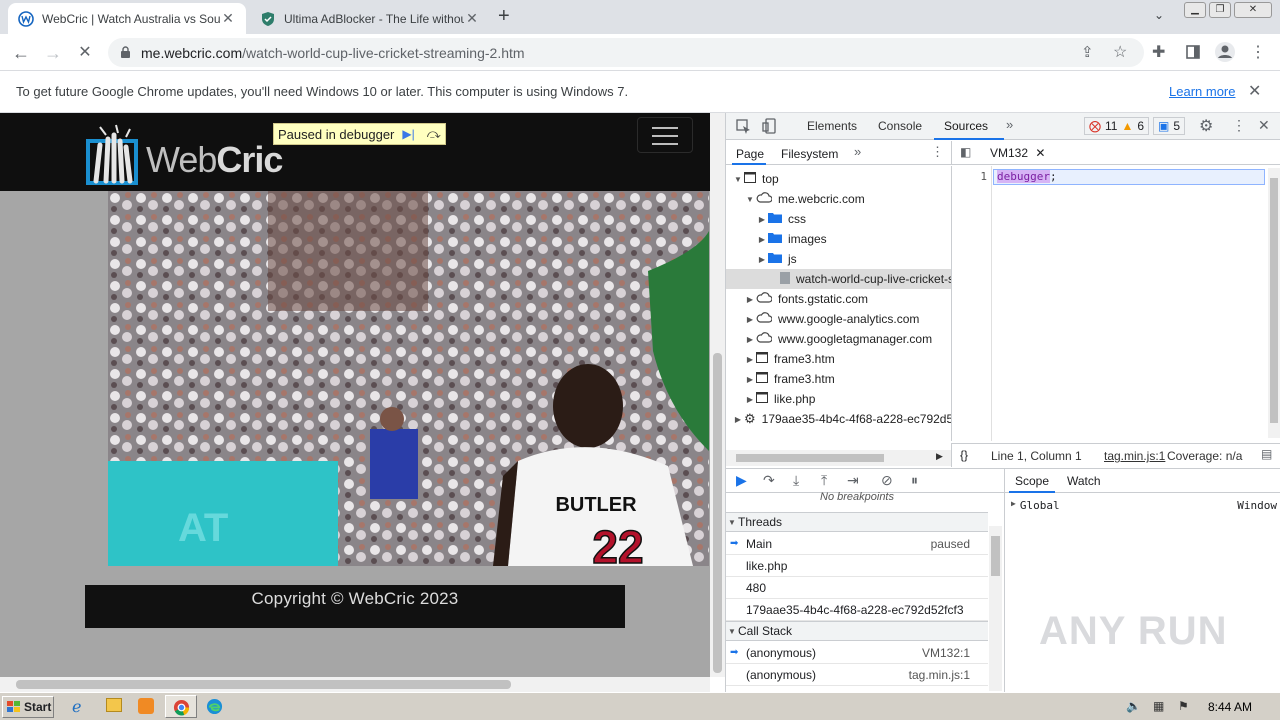 Image resolution: width=1280 pixels, height=720 pixels. What do you see at coordinates (1202, 91) in the screenshot?
I see `learn-more-link: Learn more` at bounding box center [1202, 91].